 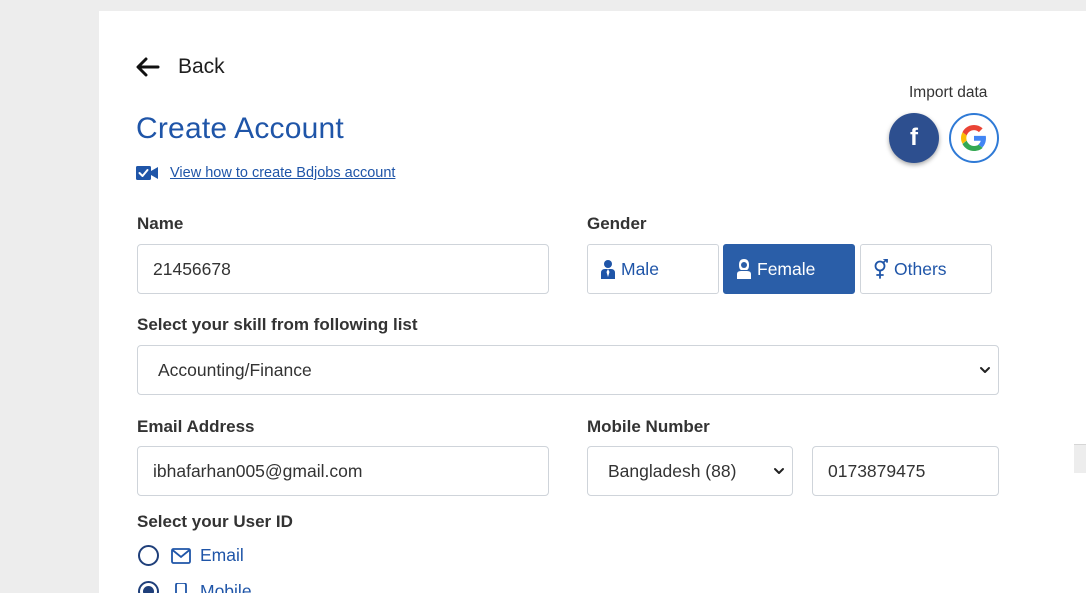 What do you see at coordinates (640, 268) in the screenshot?
I see `gender-male-label: Male` at bounding box center [640, 268].